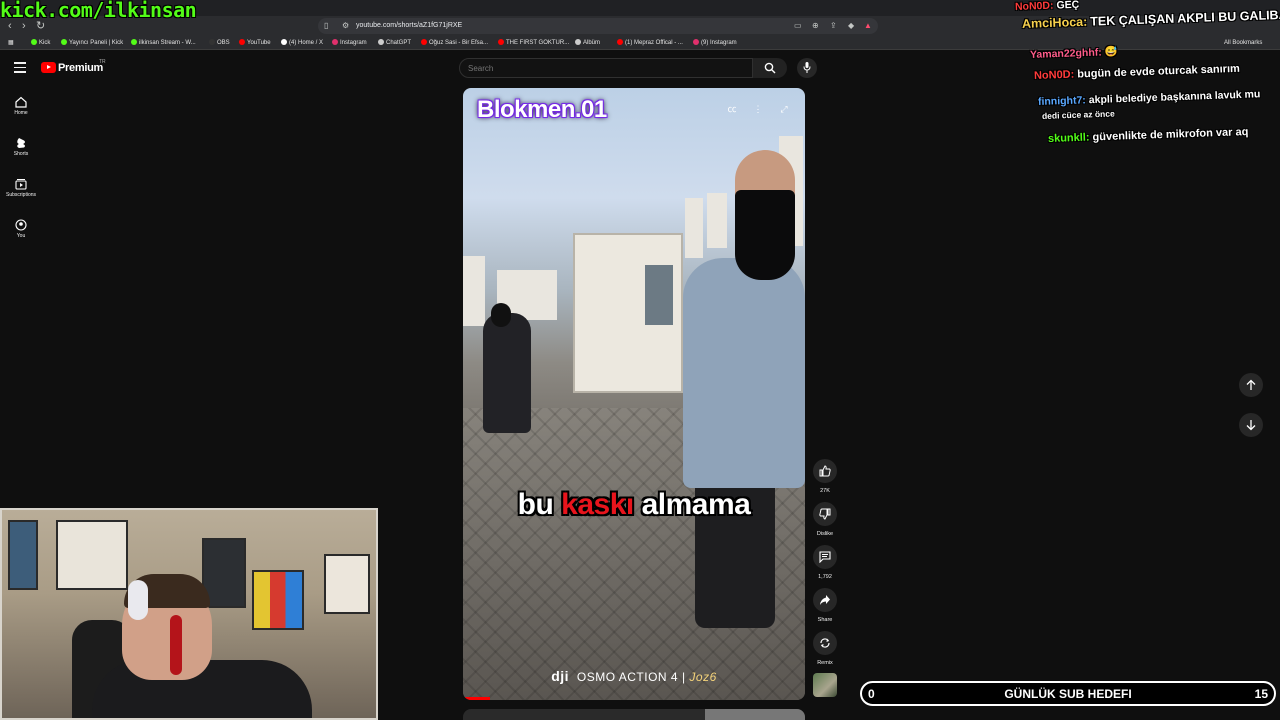 Image resolution: width=1280 pixels, height=720 pixels. I want to click on voice-search-button, so click(807, 68).